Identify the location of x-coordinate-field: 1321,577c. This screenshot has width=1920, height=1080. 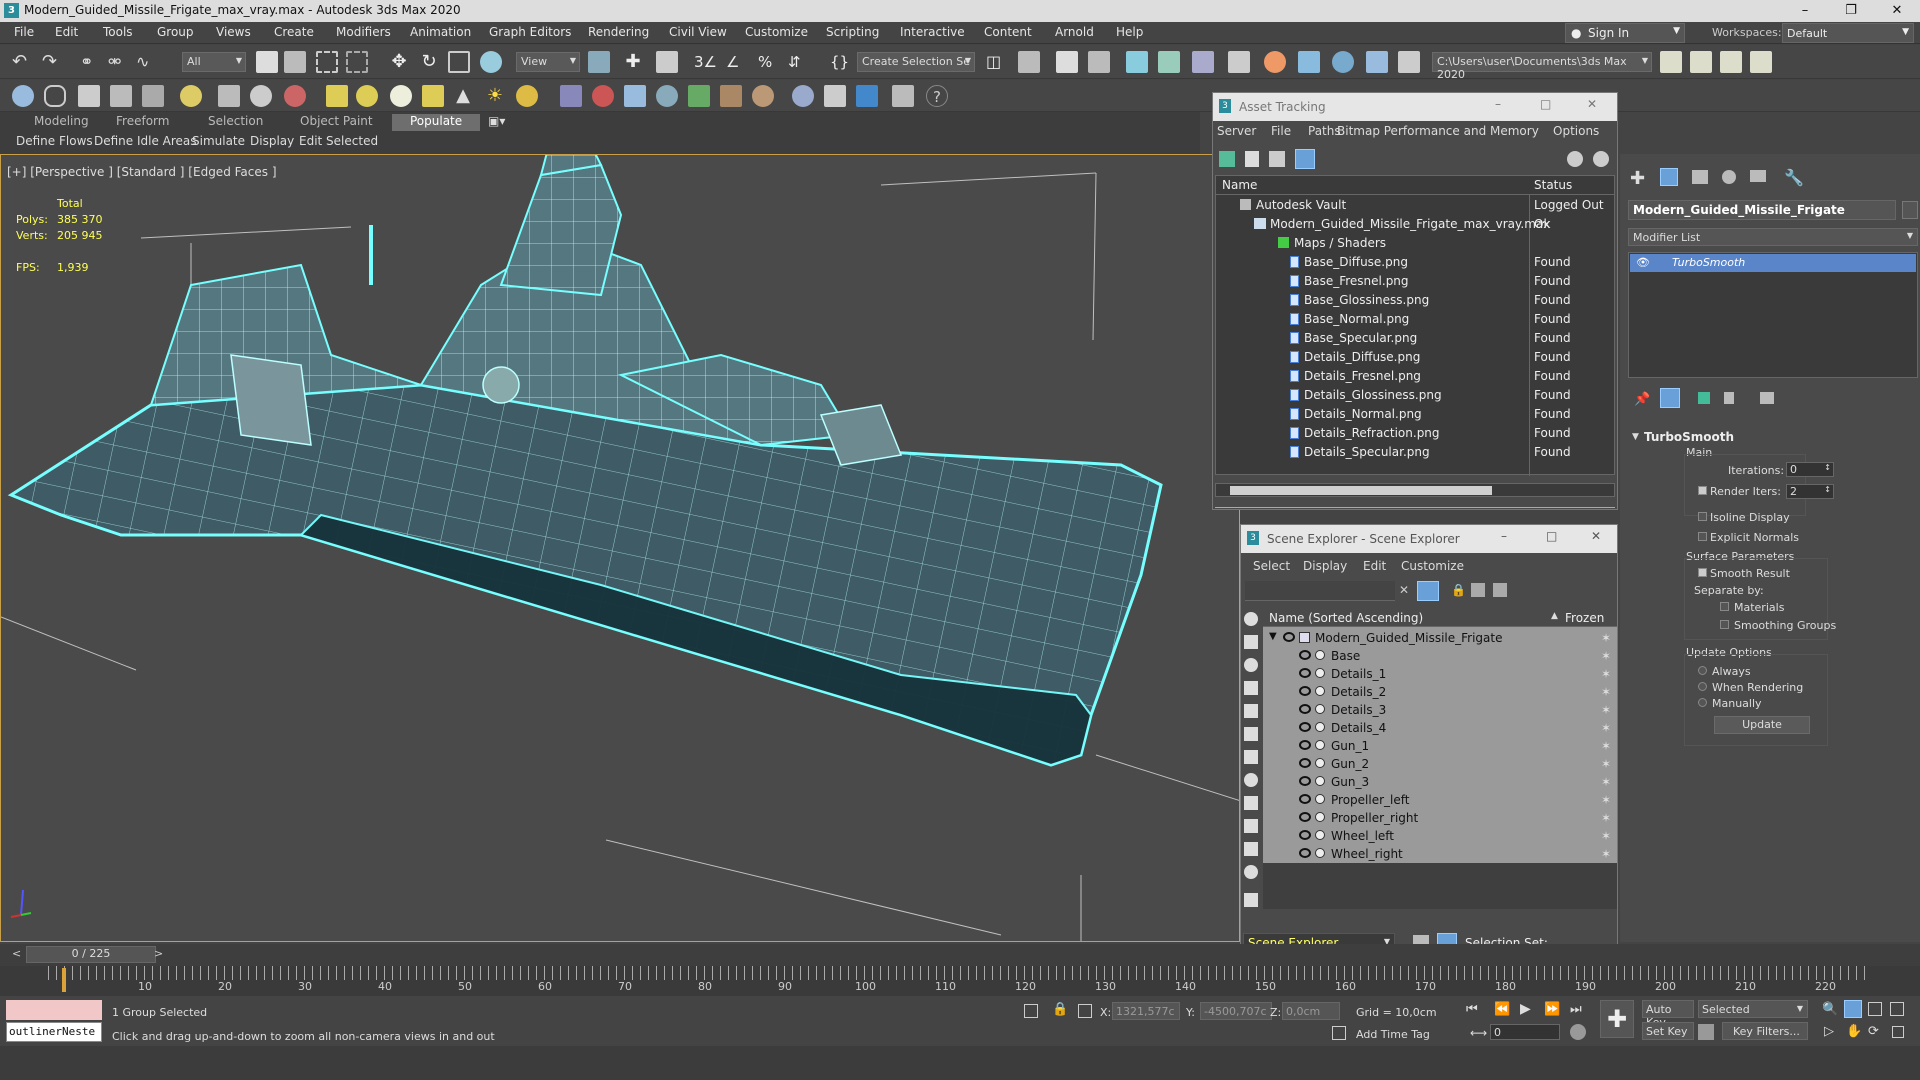
(1146, 1011).